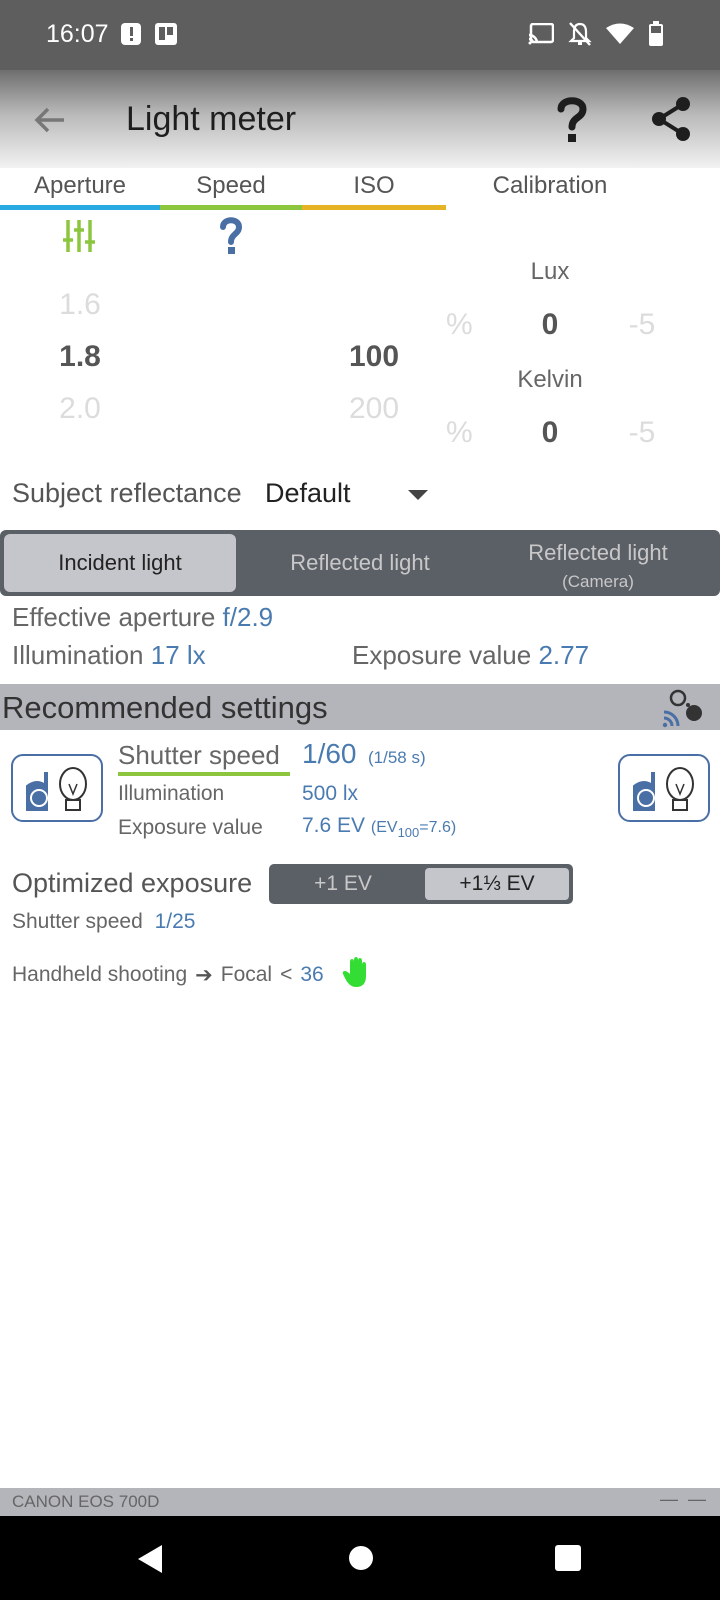  What do you see at coordinates (171, 793) in the screenshot?
I see `recommended-illumination-label: Illumination` at bounding box center [171, 793].